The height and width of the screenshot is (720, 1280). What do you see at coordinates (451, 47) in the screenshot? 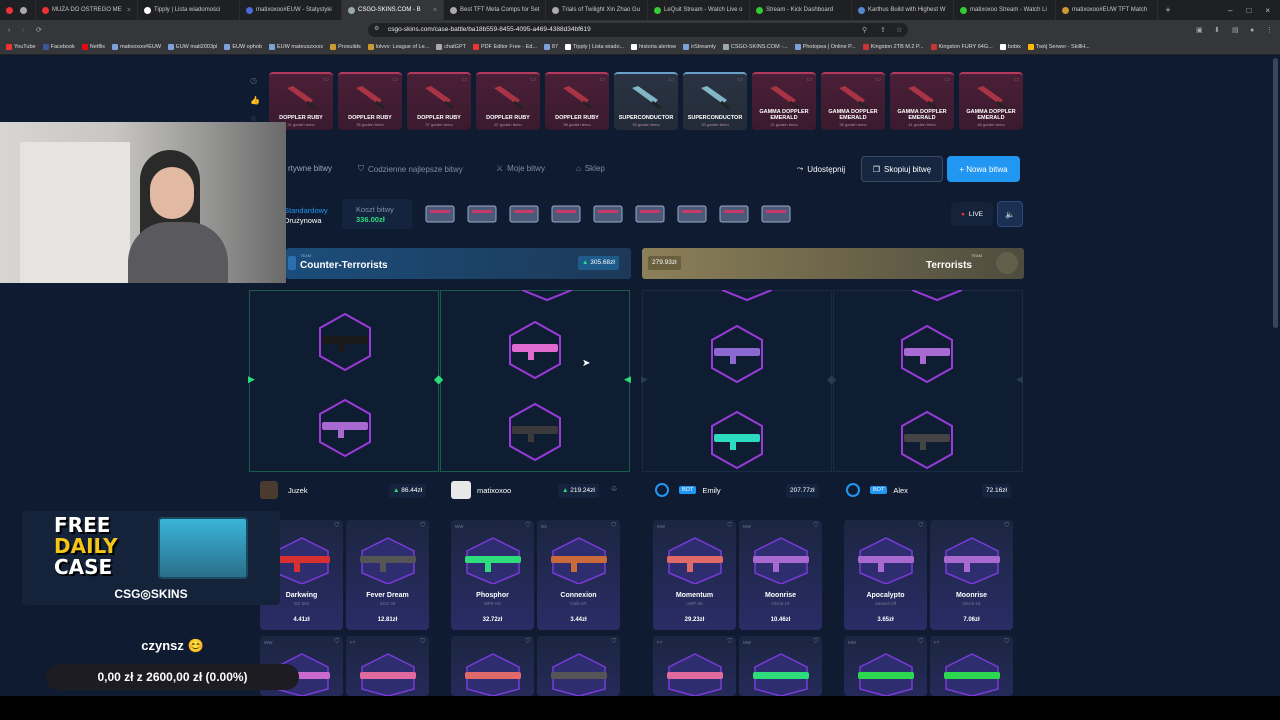
I see `bookmark: chatGPT` at bounding box center [451, 47].